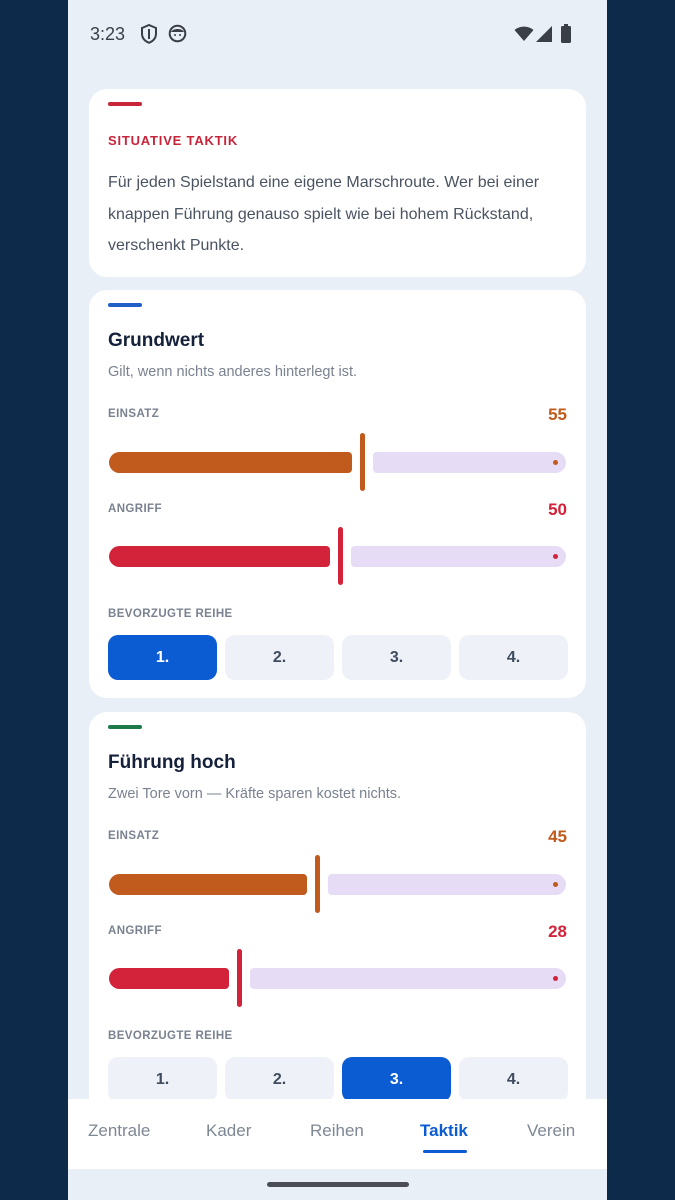 The image size is (675, 1200). I want to click on nav-item-taktik: Taktik, so click(444, 1131).